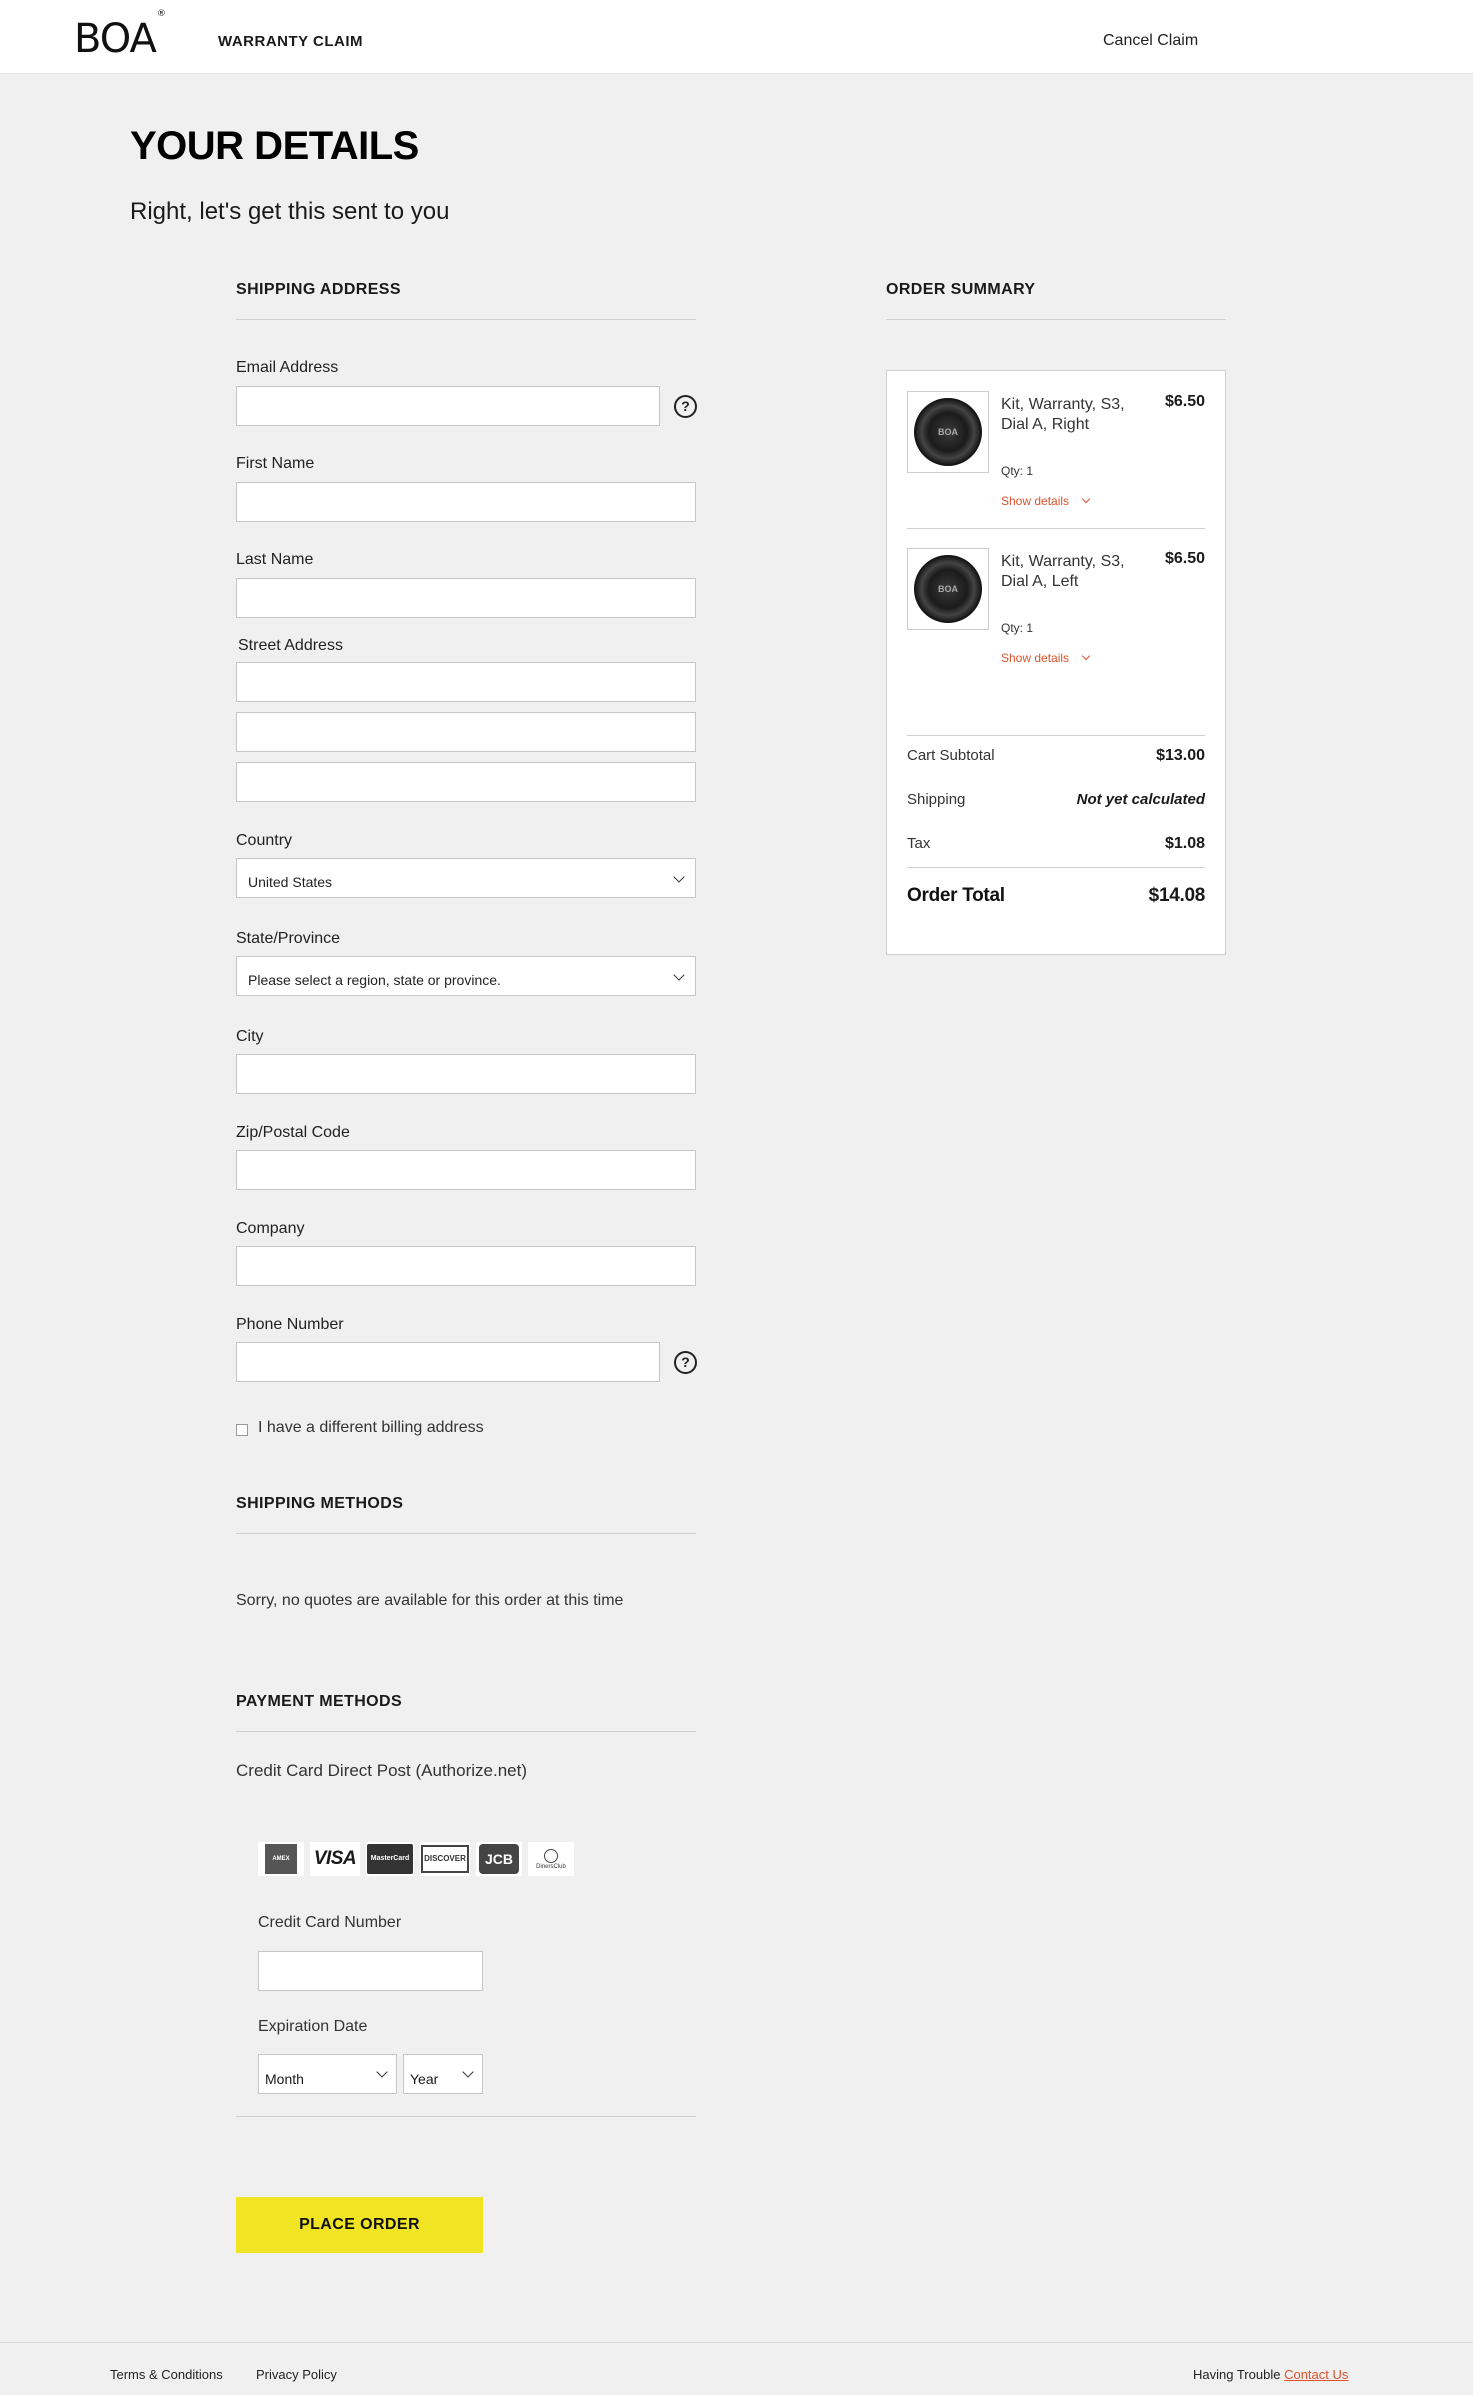 This screenshot has width=1473, height=2395. What do you see at coordinates (466, 502) in the screenshot?
I see `first-name-field` at bounding box center [466, 502].